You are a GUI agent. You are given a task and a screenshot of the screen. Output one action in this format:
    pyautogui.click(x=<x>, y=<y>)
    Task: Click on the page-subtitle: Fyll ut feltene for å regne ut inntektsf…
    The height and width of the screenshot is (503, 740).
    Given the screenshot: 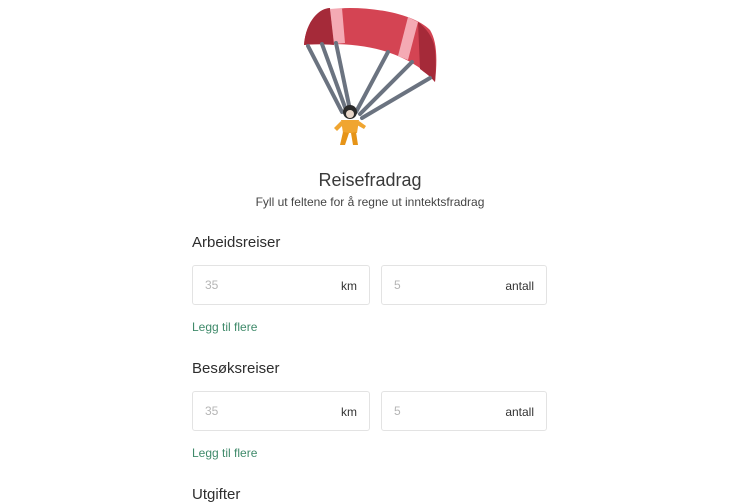 What is the action you would take?
    pyautogui.click(x=370, y=202)
    